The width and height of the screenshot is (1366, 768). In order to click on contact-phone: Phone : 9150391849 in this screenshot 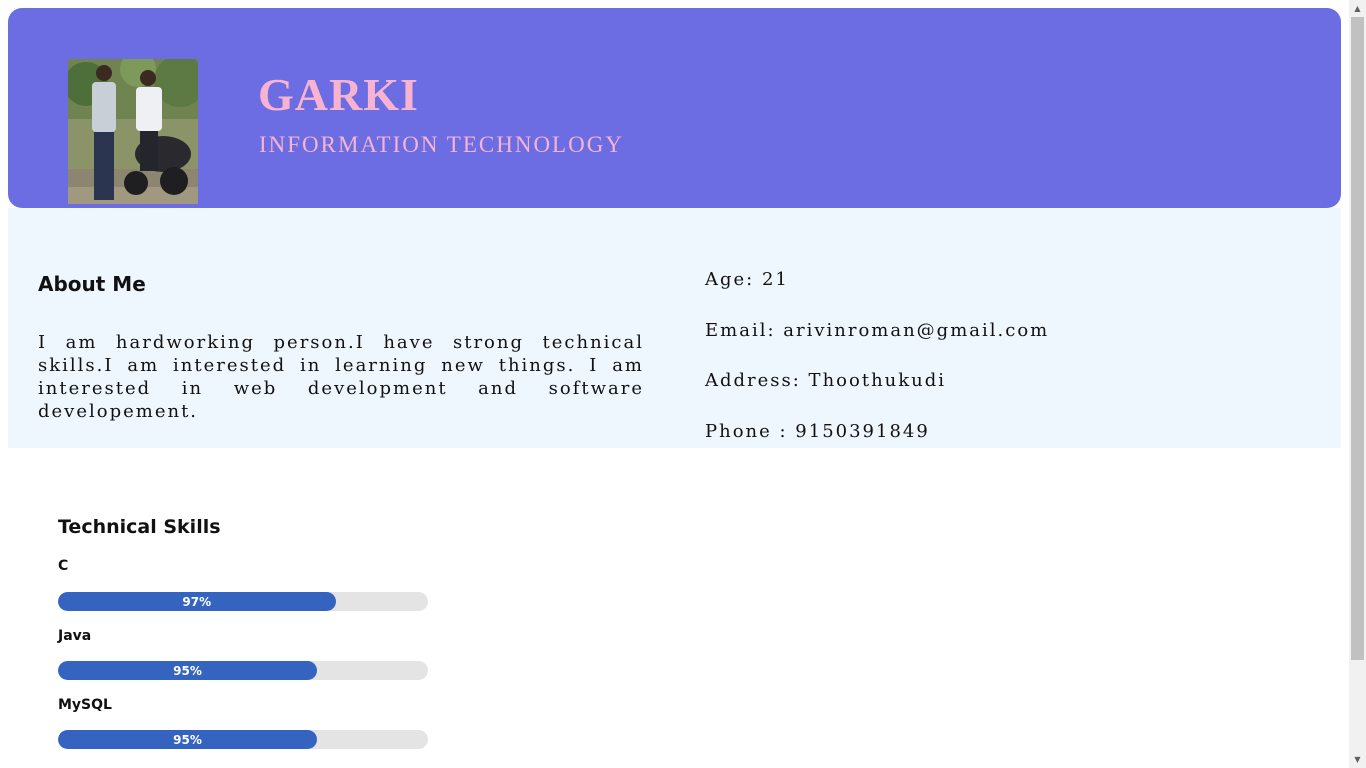, I will do `click(817, 431)`.